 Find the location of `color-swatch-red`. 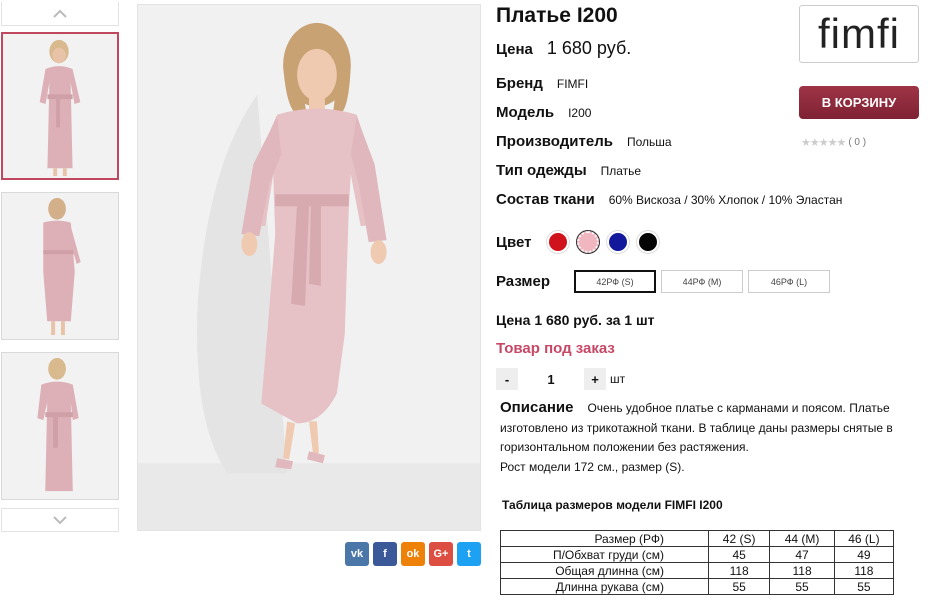

color-swatch-red is located at coordinates (558, 242).